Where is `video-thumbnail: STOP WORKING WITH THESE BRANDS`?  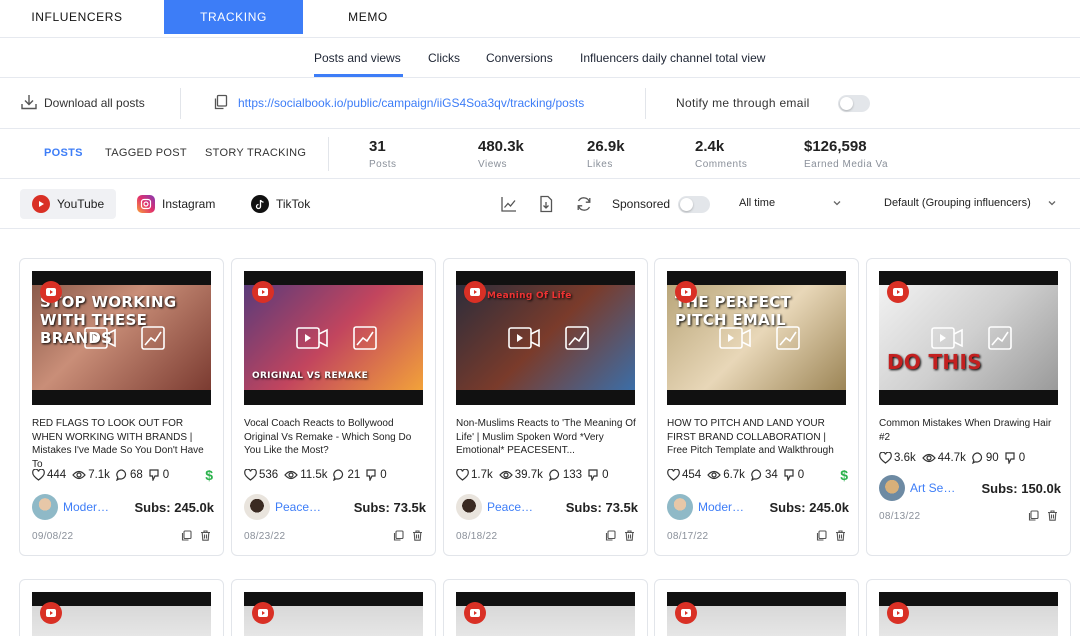 video-thumbnail: STOP WORKING WITH THESE BRANDS is located at coordinates (121, 338).